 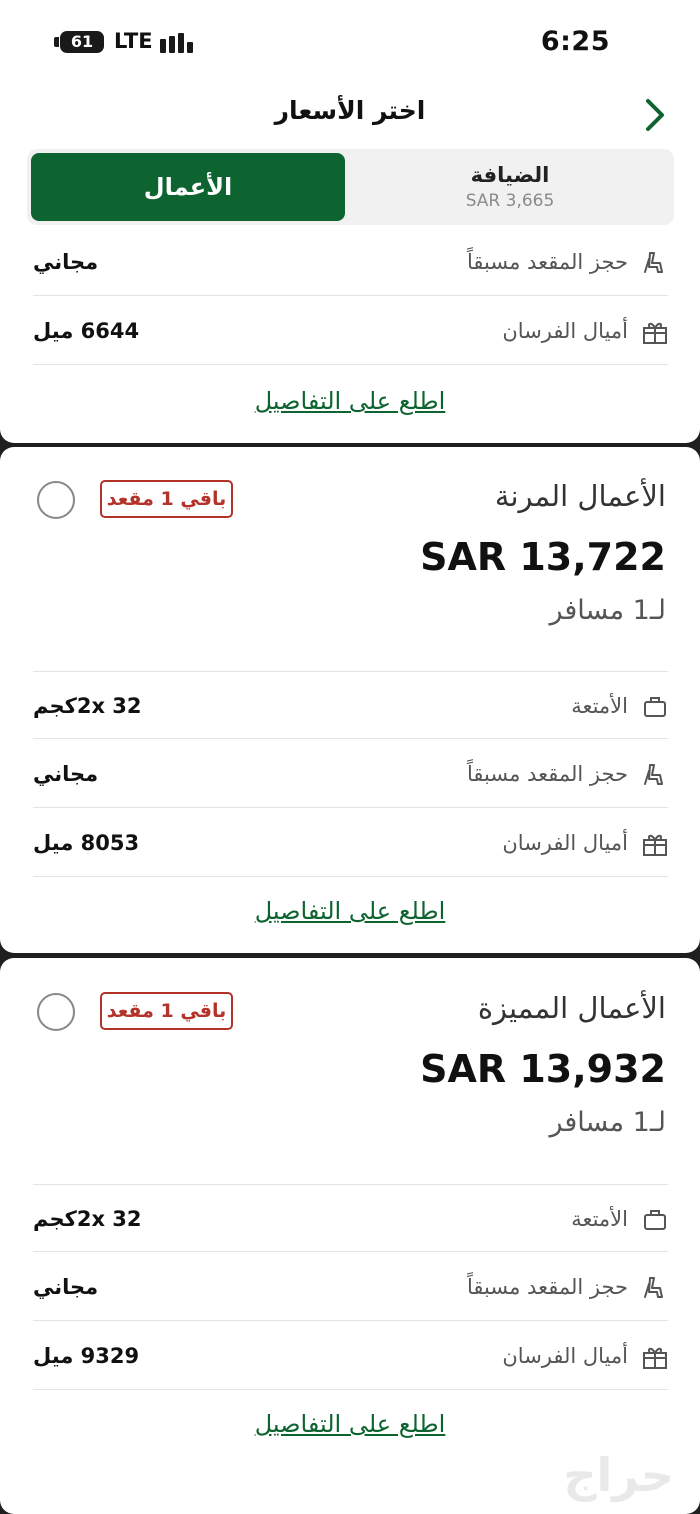 I want to click on fare-title: الأعمال المرنة, so click(x=580, y=496).